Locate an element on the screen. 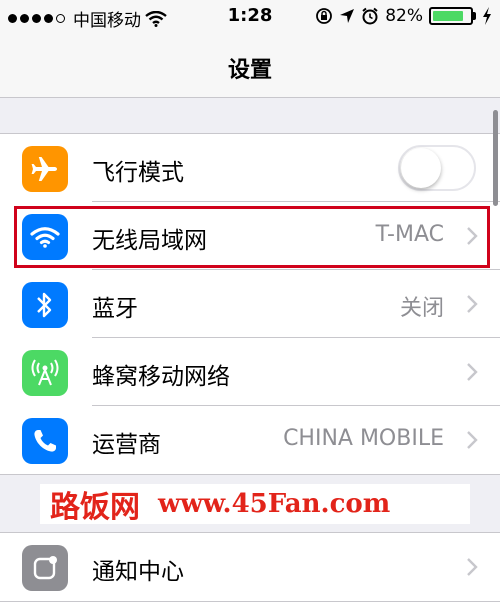  bluetooth-status: 关闭 is located at coordinates (421, 308).